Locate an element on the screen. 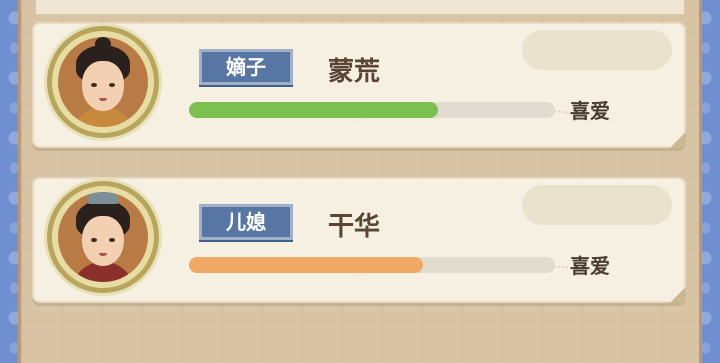 This screenshot has height=363, width=720. role-tag: 儿媳 is located at coordinates (246, 222).